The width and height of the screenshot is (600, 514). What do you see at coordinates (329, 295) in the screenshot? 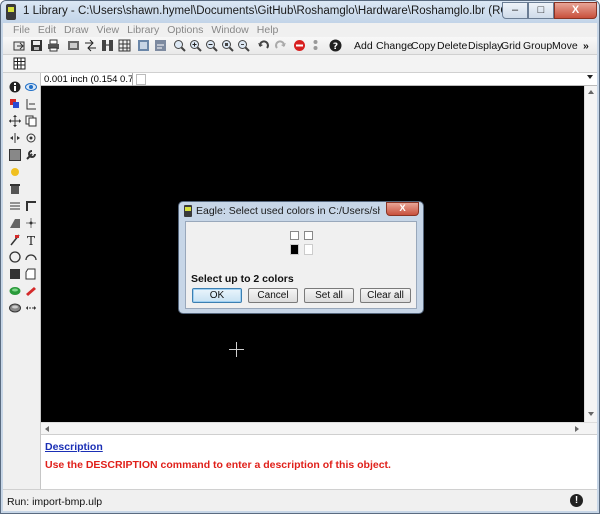
I see `set-all-button: Set all` at bounding box center [329, 295].